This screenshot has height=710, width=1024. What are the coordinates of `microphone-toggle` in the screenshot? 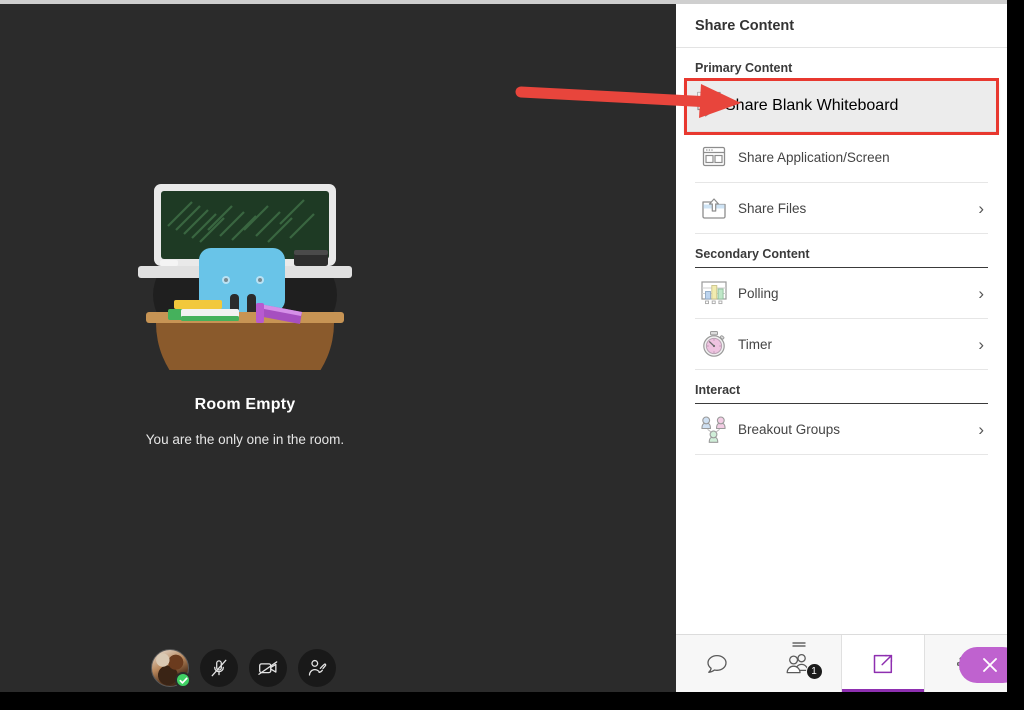 It's located at (219, 668).